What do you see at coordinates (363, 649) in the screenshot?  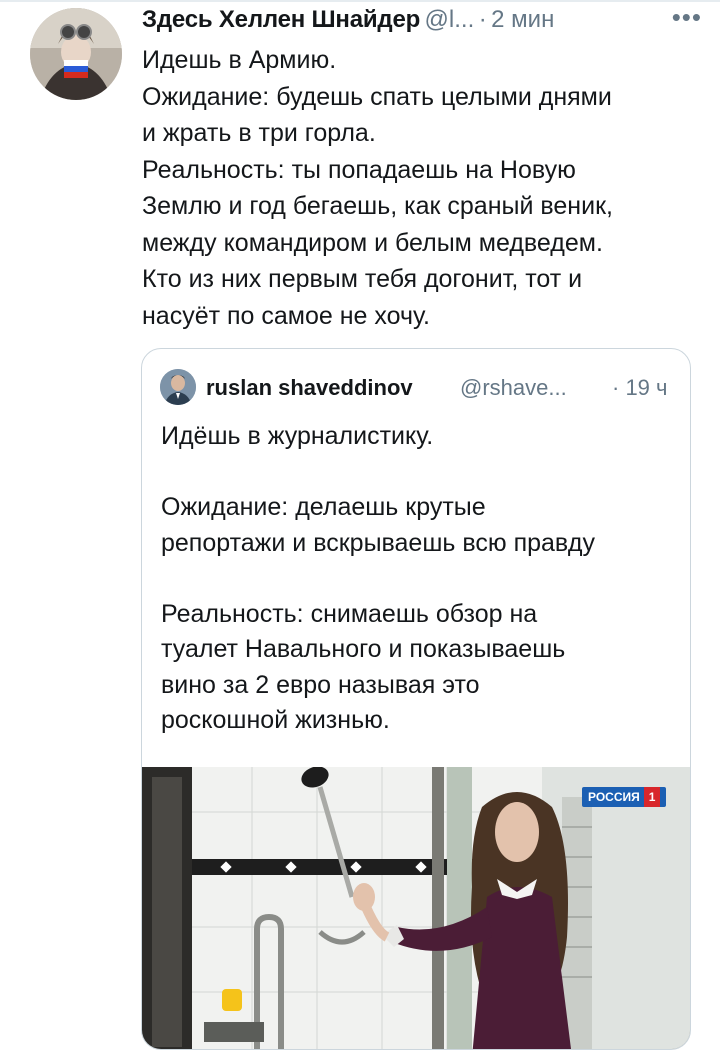 I see `quoted-text-line: туалет Навального и показываешь` at bounding box center [363, 649].